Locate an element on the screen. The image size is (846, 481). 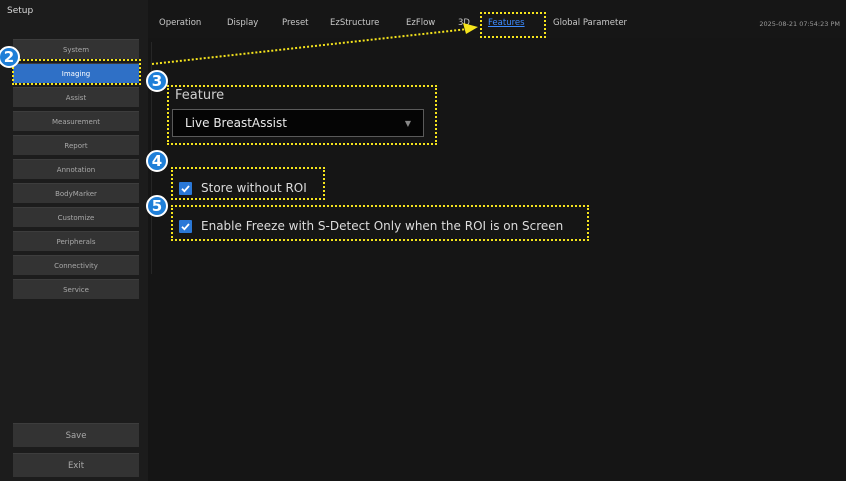
step-badge-3: 3 is located at coordinates (157, 81).